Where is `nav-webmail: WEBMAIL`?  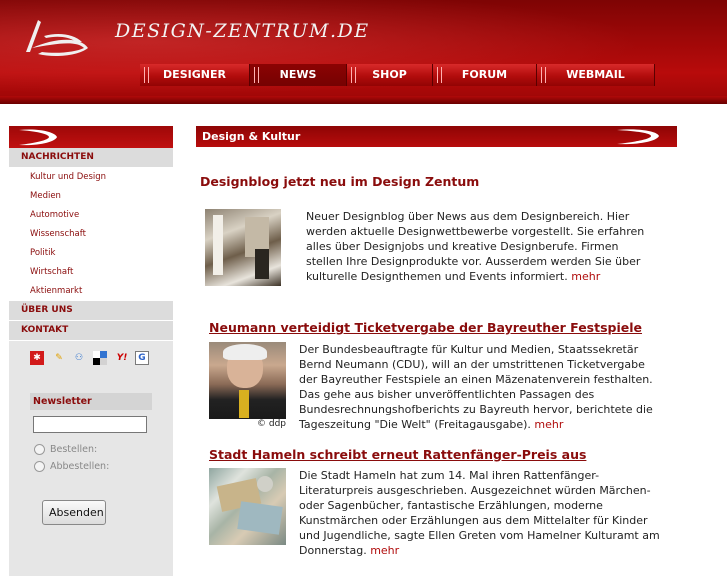 nav-webmail: WEBMAIL is located at coordinates (596, 75).